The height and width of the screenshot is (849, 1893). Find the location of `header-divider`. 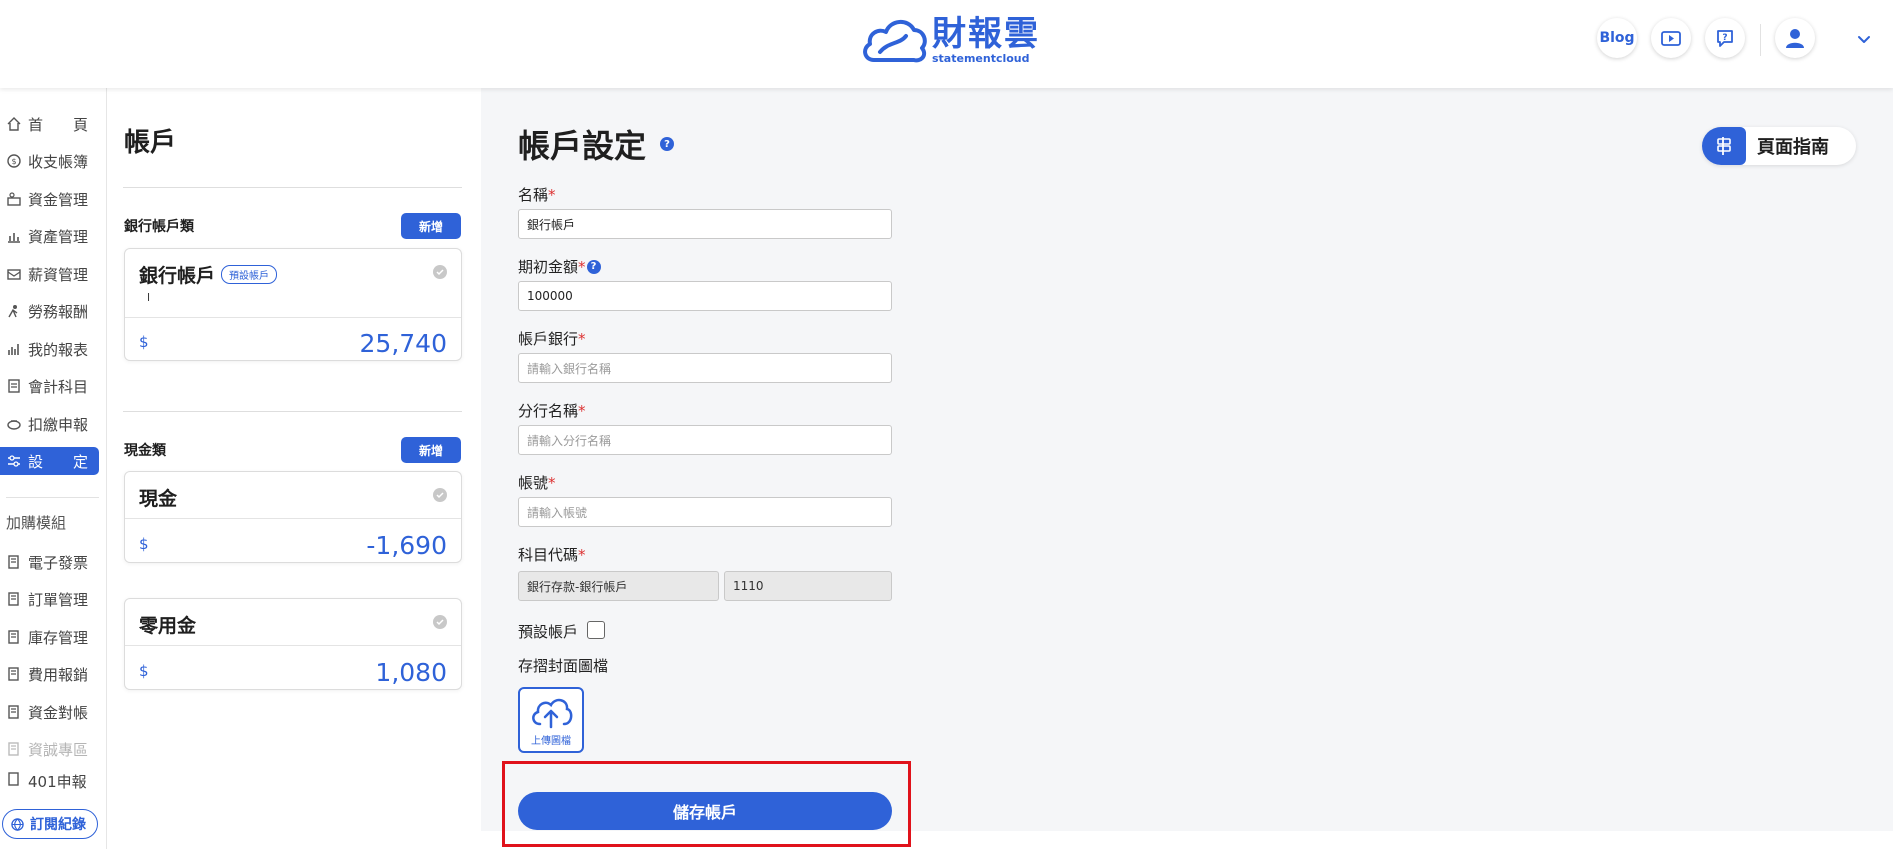

header-divider is located at coordinates (1760, 40).